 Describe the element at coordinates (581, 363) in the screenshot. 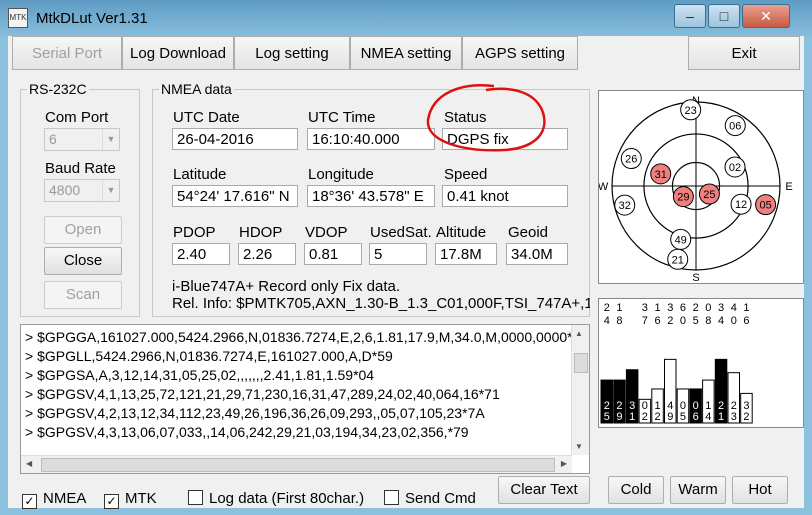

I see `scroll-thumb` at that location.